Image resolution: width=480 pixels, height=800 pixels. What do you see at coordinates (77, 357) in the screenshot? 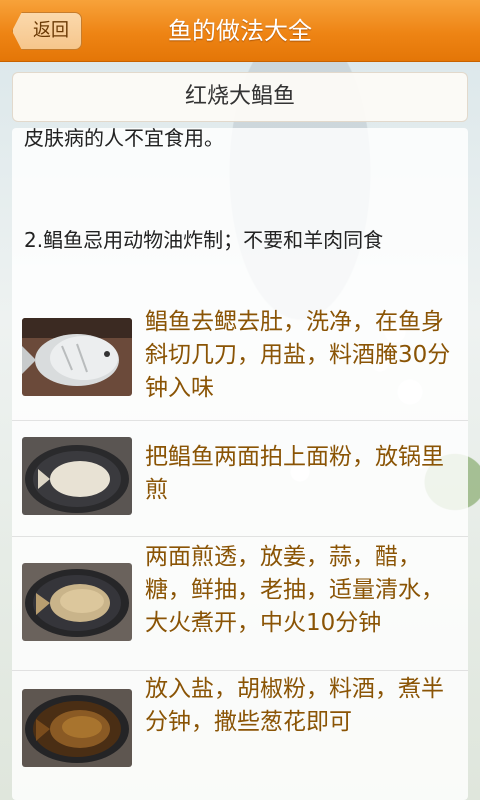
I see `raw-fish-photo` at bounding box center [77, 357].